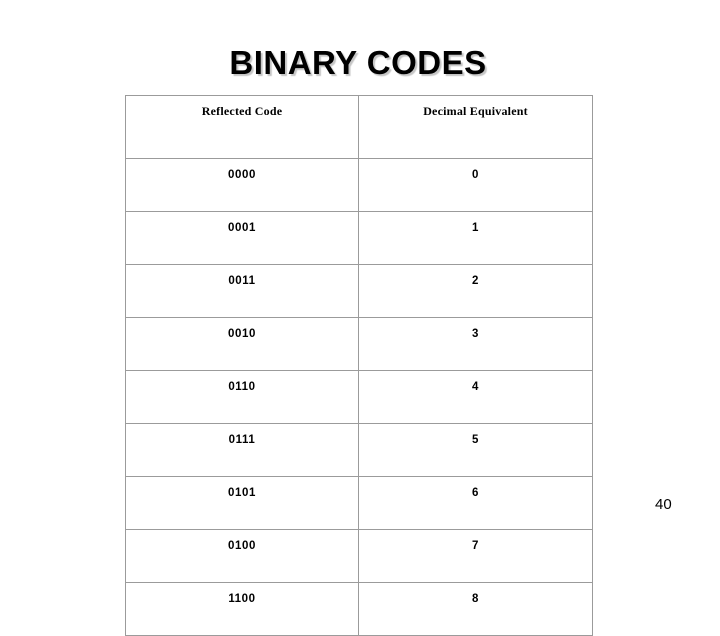 This screenshot has width=720, height=636. Describe the element at coordinates (475, 503) in the screenshot. I see `cell-decimal-equivalent: 6` at that location.